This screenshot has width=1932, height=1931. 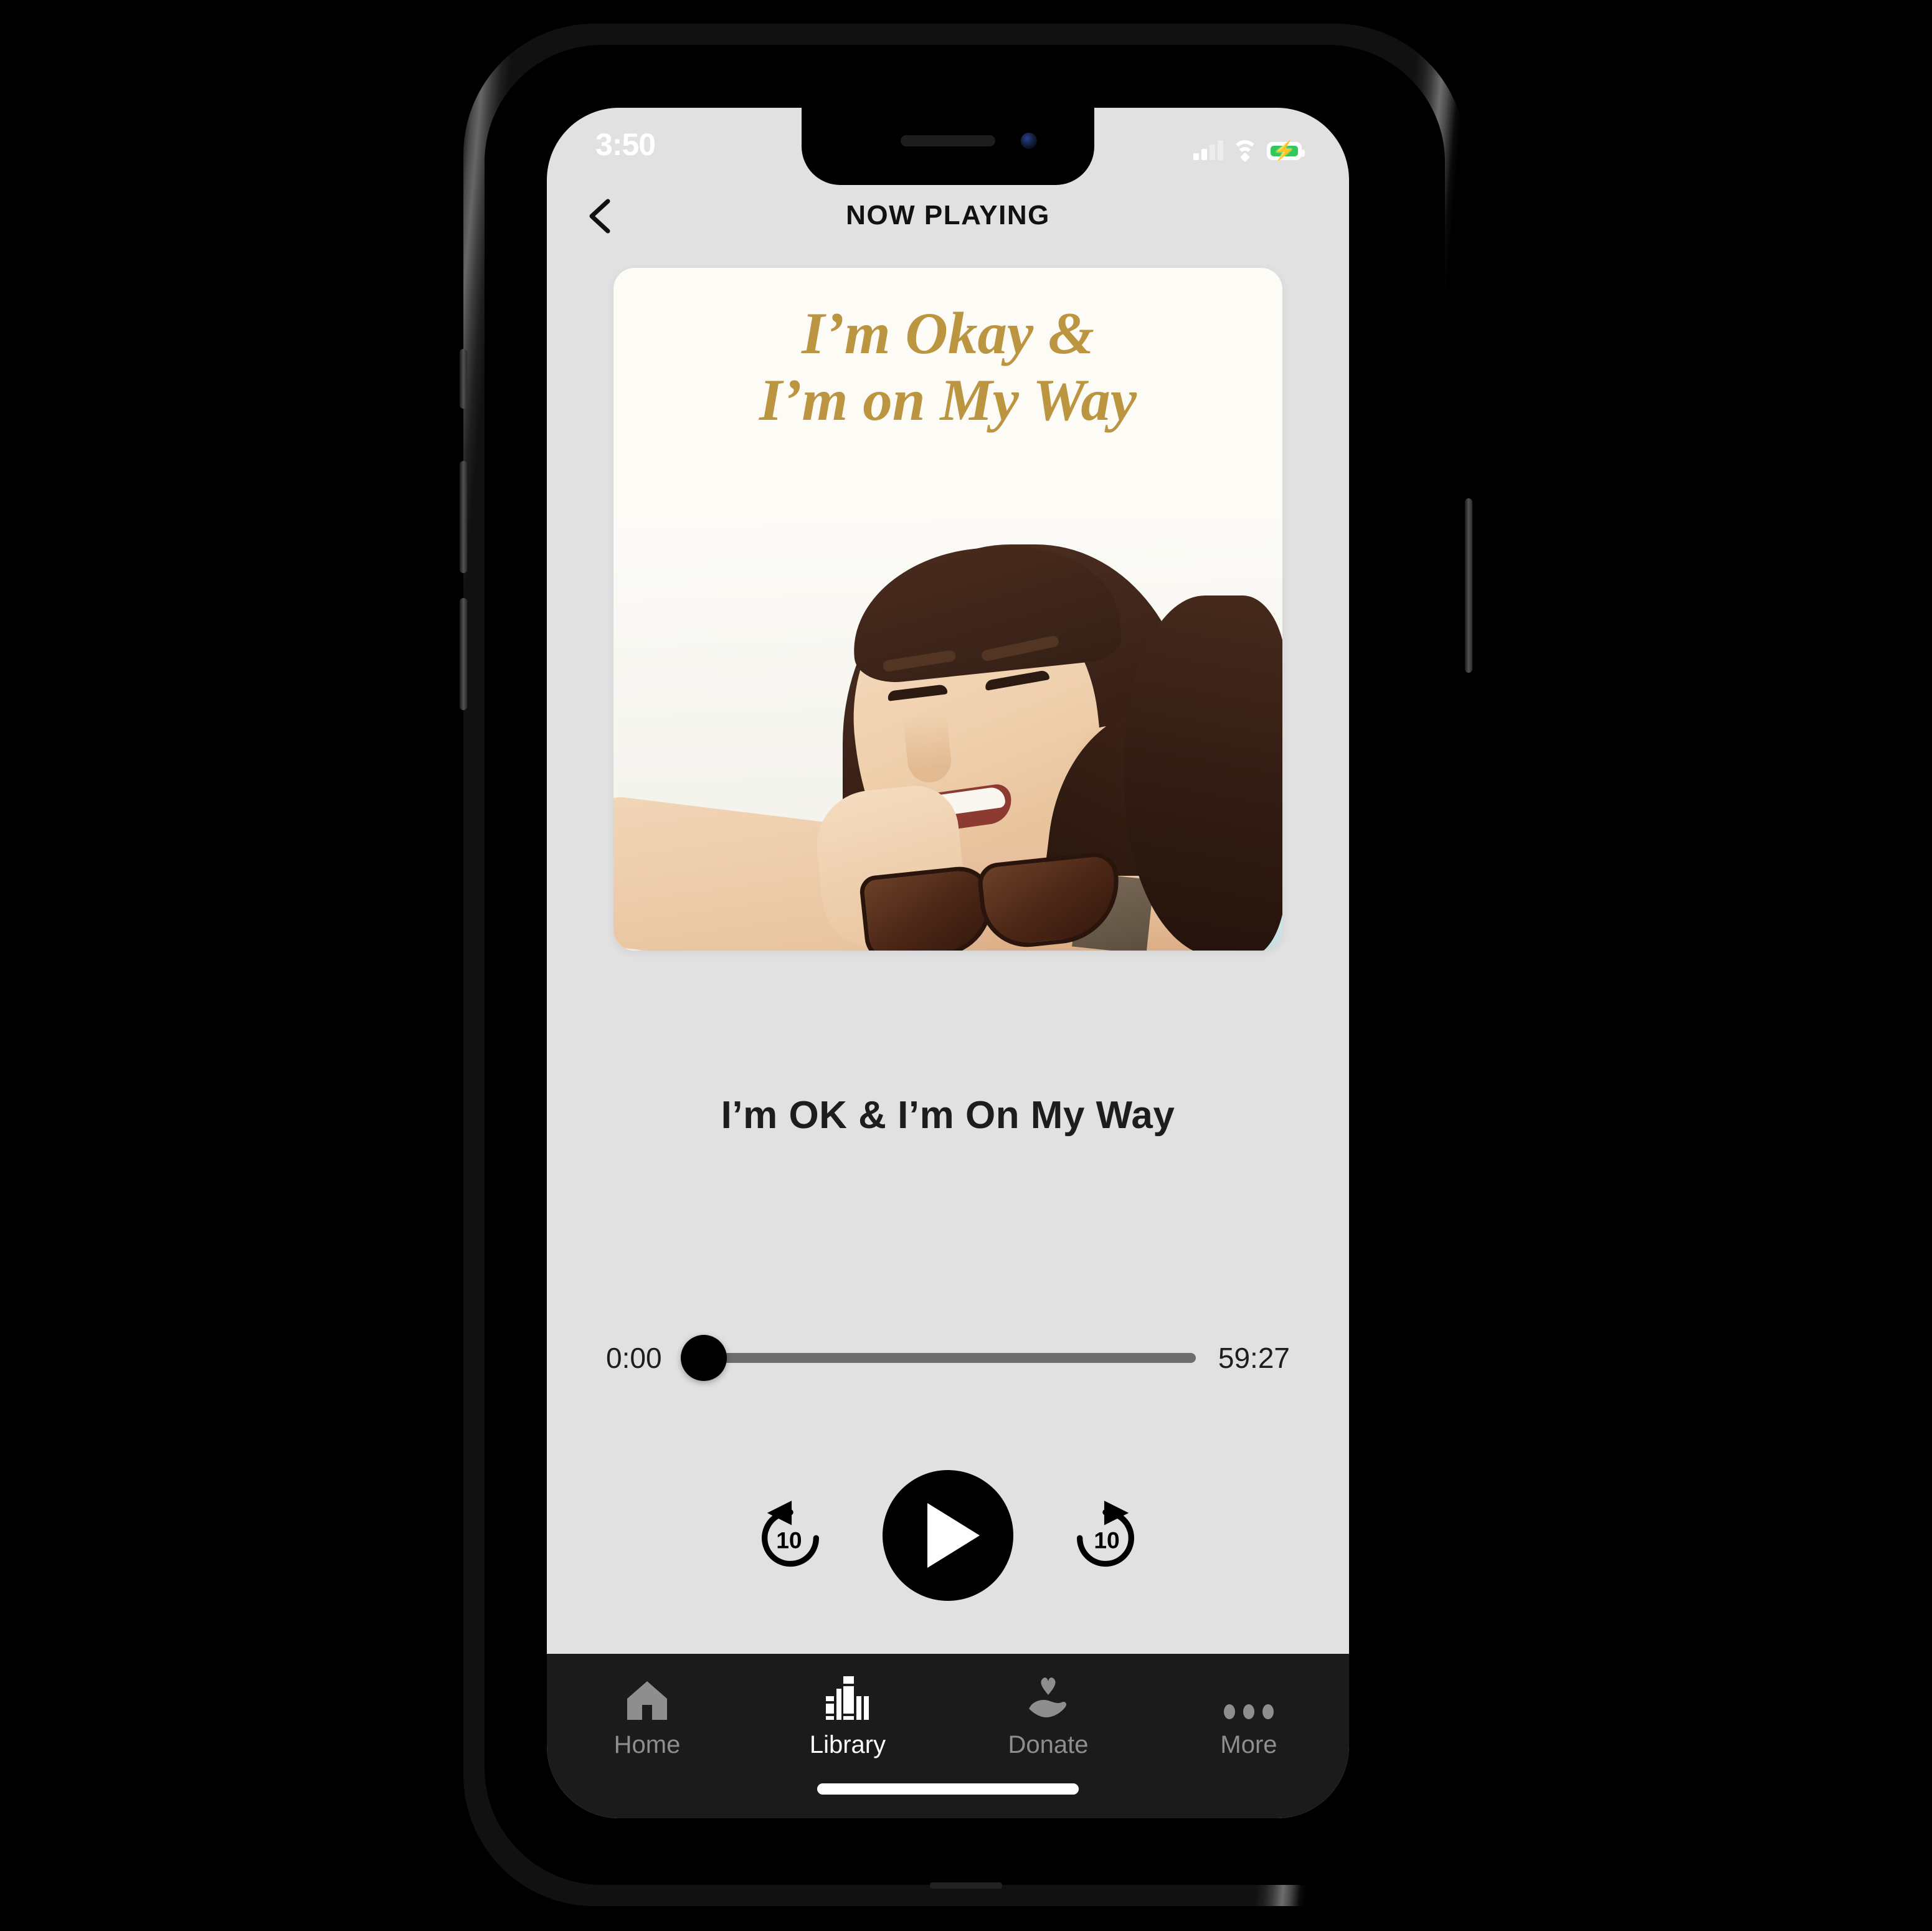 I want to click on earpiece-speaker-icon, so click(x=948, y=140).